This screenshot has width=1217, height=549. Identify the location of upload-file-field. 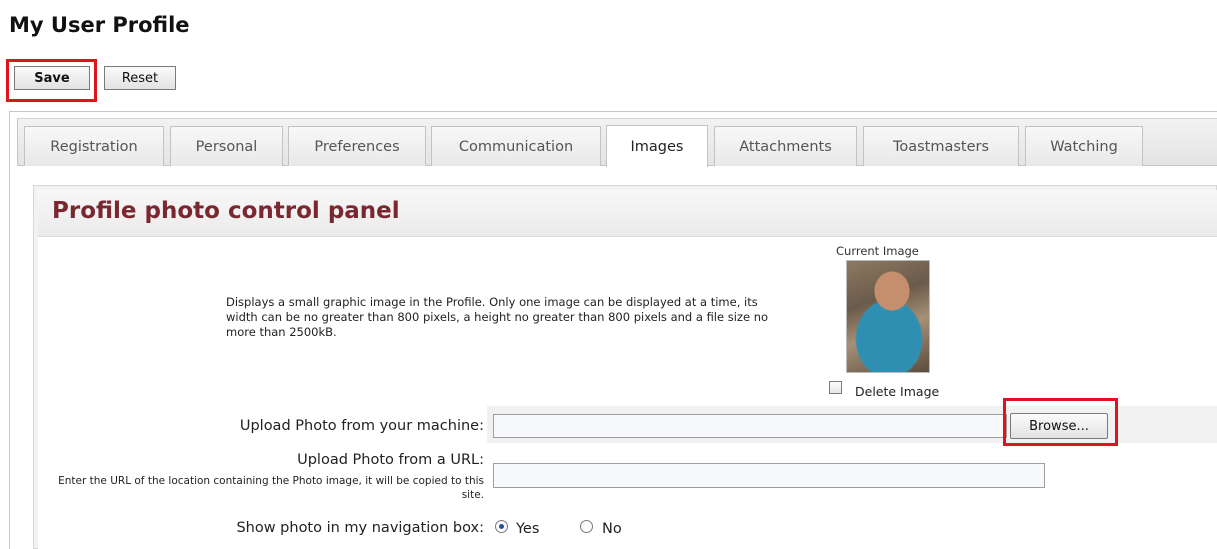
(750, 426).